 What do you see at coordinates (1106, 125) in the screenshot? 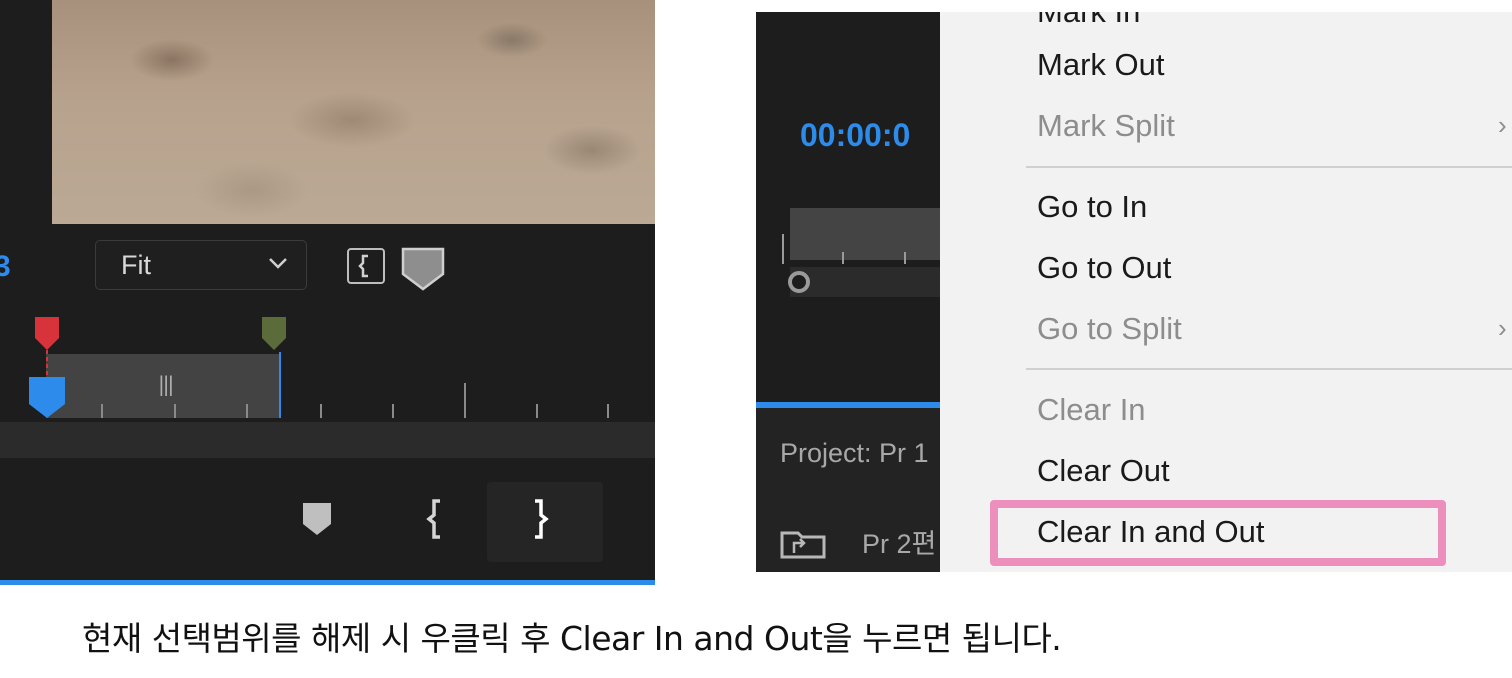
I see `menu-item-mark-split: Mark Split` at bounding box center [1106, 125].